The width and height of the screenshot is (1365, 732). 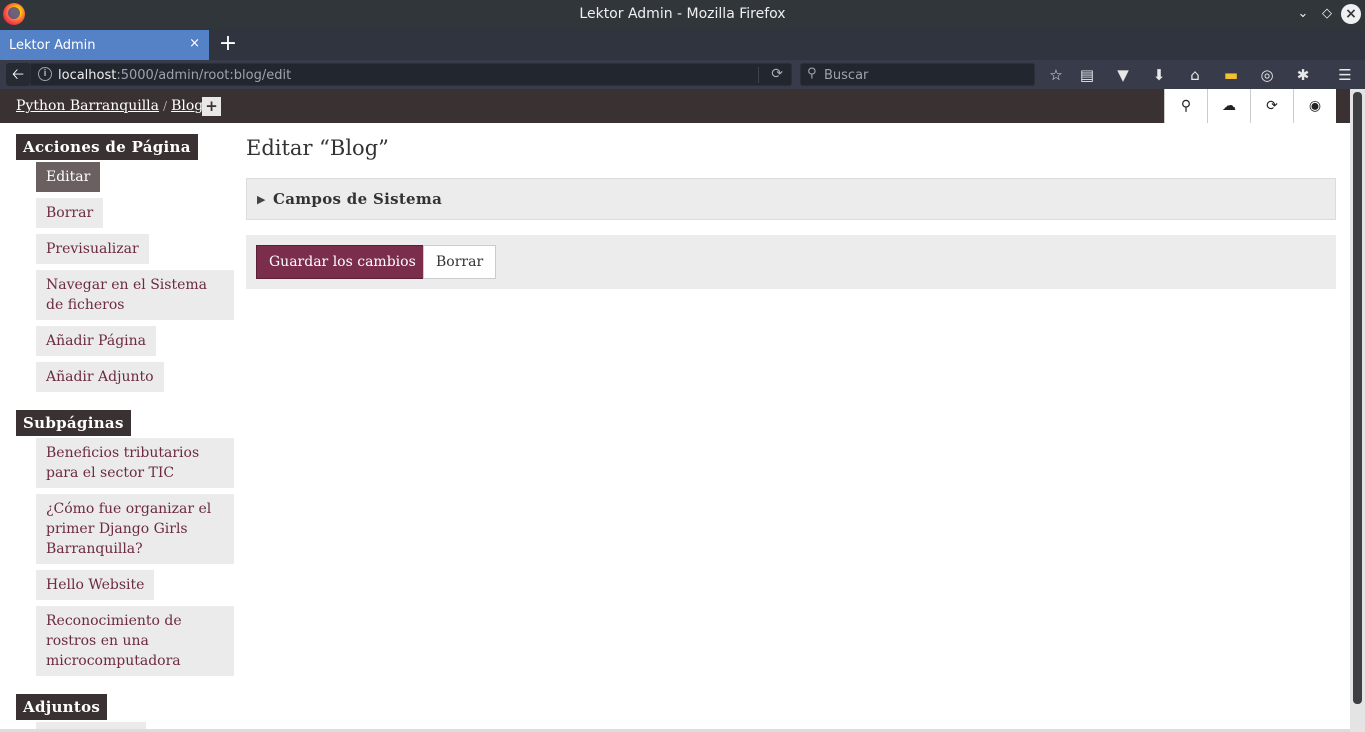 I want to click on reload-icon: ⟳, so click(x=777, y=74).